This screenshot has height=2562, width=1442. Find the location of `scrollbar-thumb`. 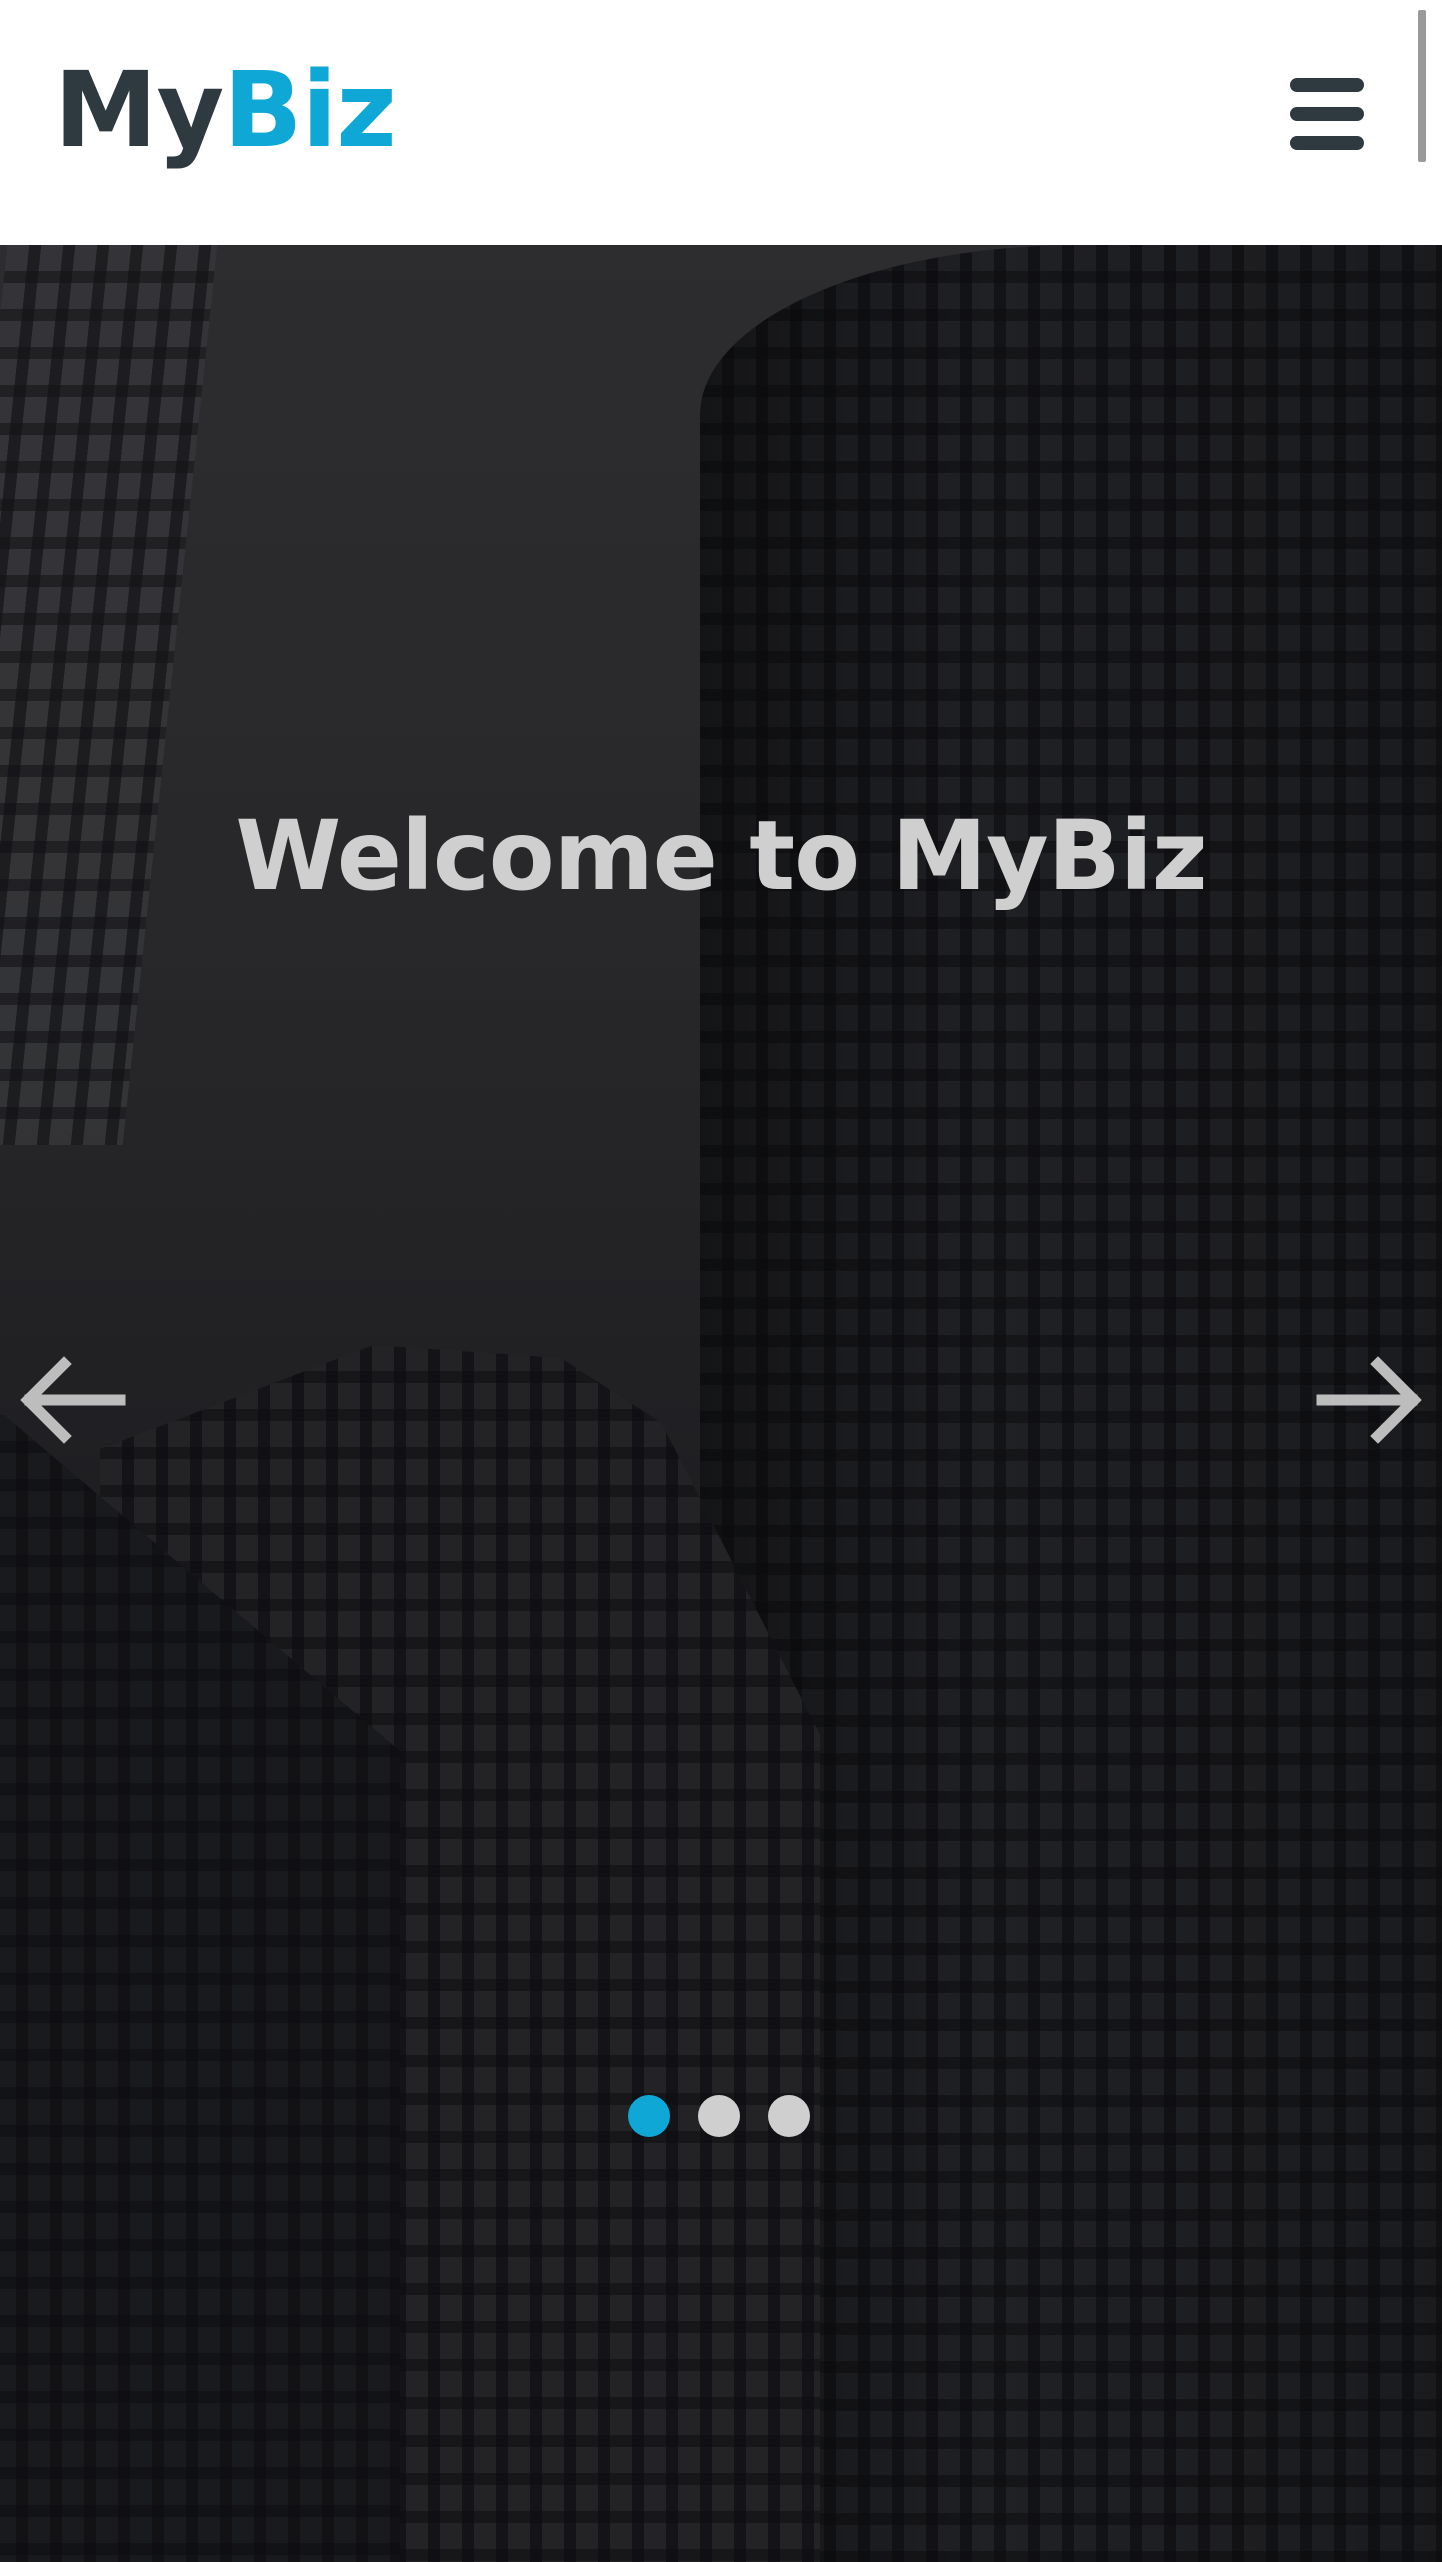

scrollbar-thumb is located at coordinates (1422, 86).